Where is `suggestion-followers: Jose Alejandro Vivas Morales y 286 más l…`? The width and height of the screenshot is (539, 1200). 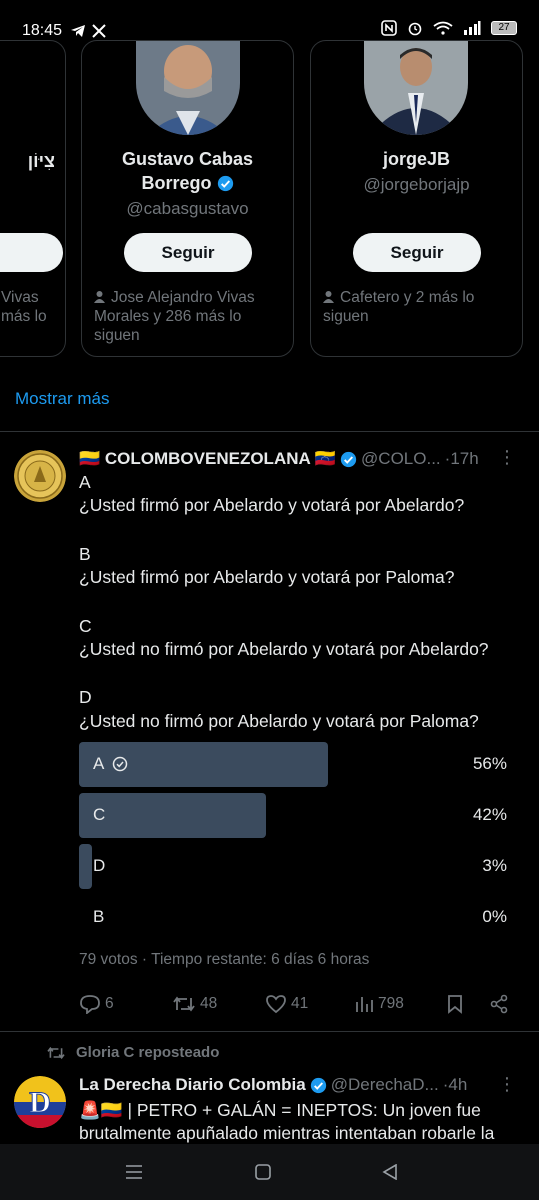
suggestion-followers: Jose Alejandro Vivas Morales y 286 más l… is located at coordinates (174, 316).